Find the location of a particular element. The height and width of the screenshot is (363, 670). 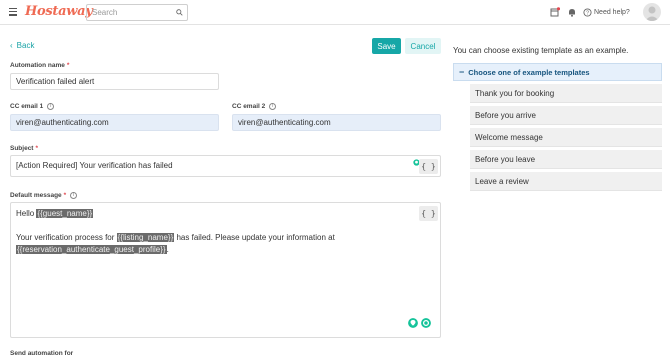

body-end: . is located at coordinates (167, 249).